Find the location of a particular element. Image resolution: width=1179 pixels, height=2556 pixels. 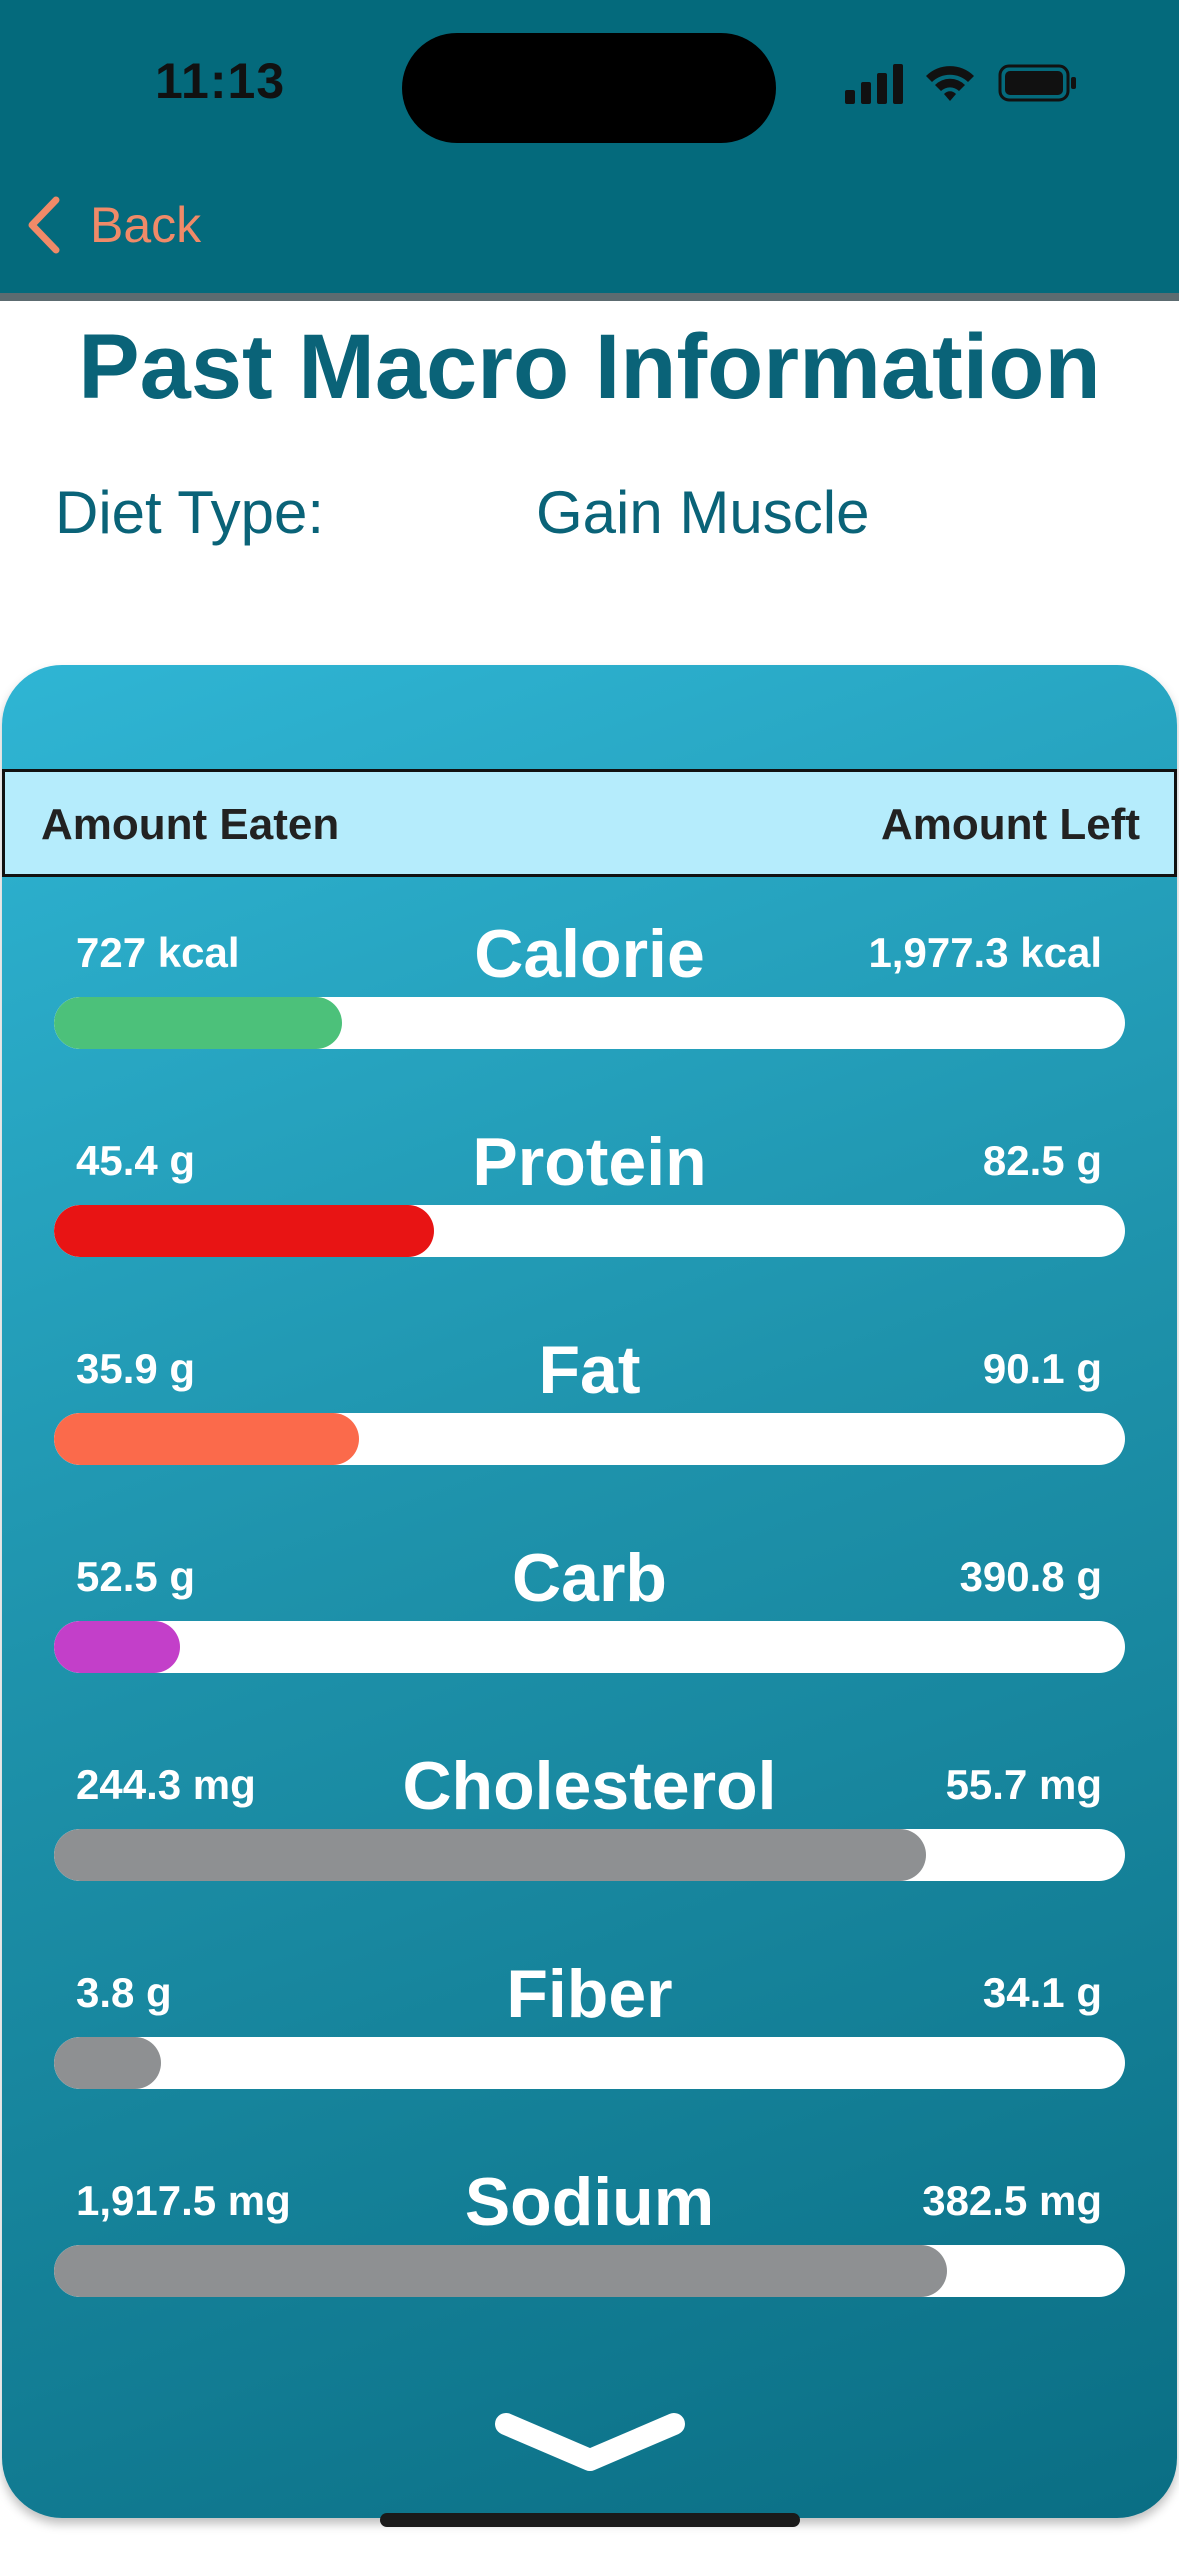

macro-row-fiber: 3.8 g Fiber 34.1 g is located at coordinates (589, 2042).